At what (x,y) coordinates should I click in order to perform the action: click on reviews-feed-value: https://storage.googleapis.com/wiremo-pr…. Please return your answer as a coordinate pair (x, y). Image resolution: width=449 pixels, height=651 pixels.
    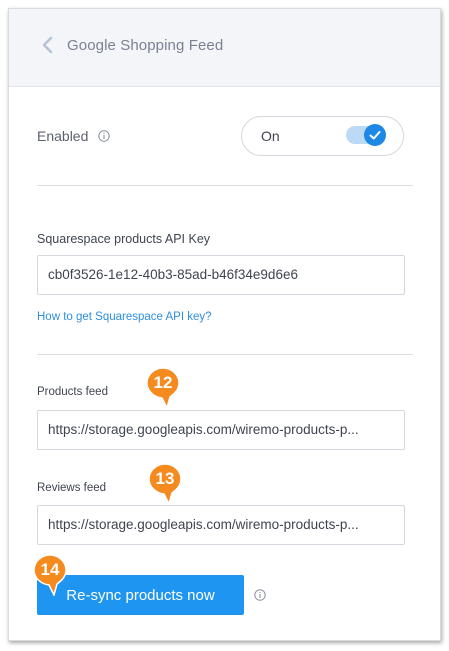
    Looking at the image, I should click on (203, 524).